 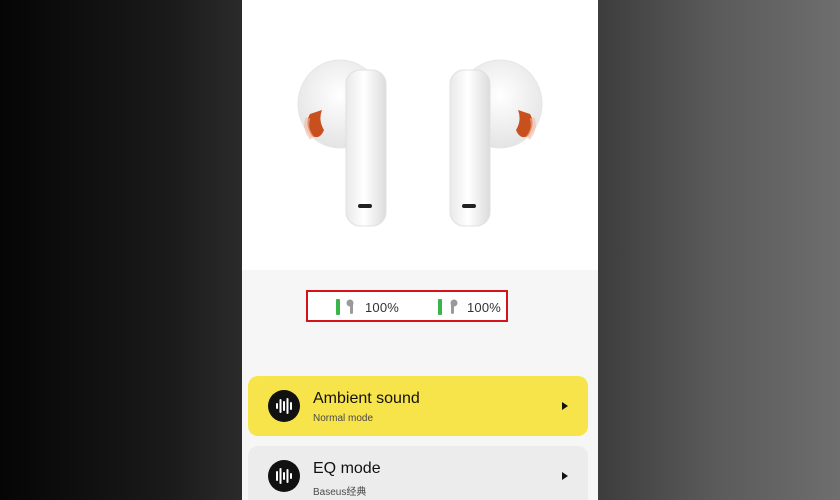 I want to click on eq-mode-title: EQ mode, so click(x=347, y=468).